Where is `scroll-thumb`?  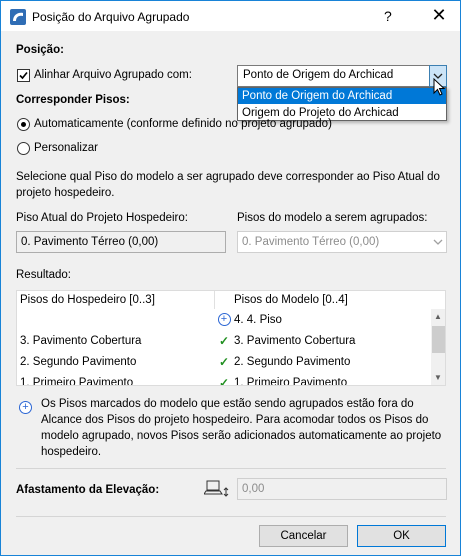 scroll-thumb is located at coordinates (438, 339).